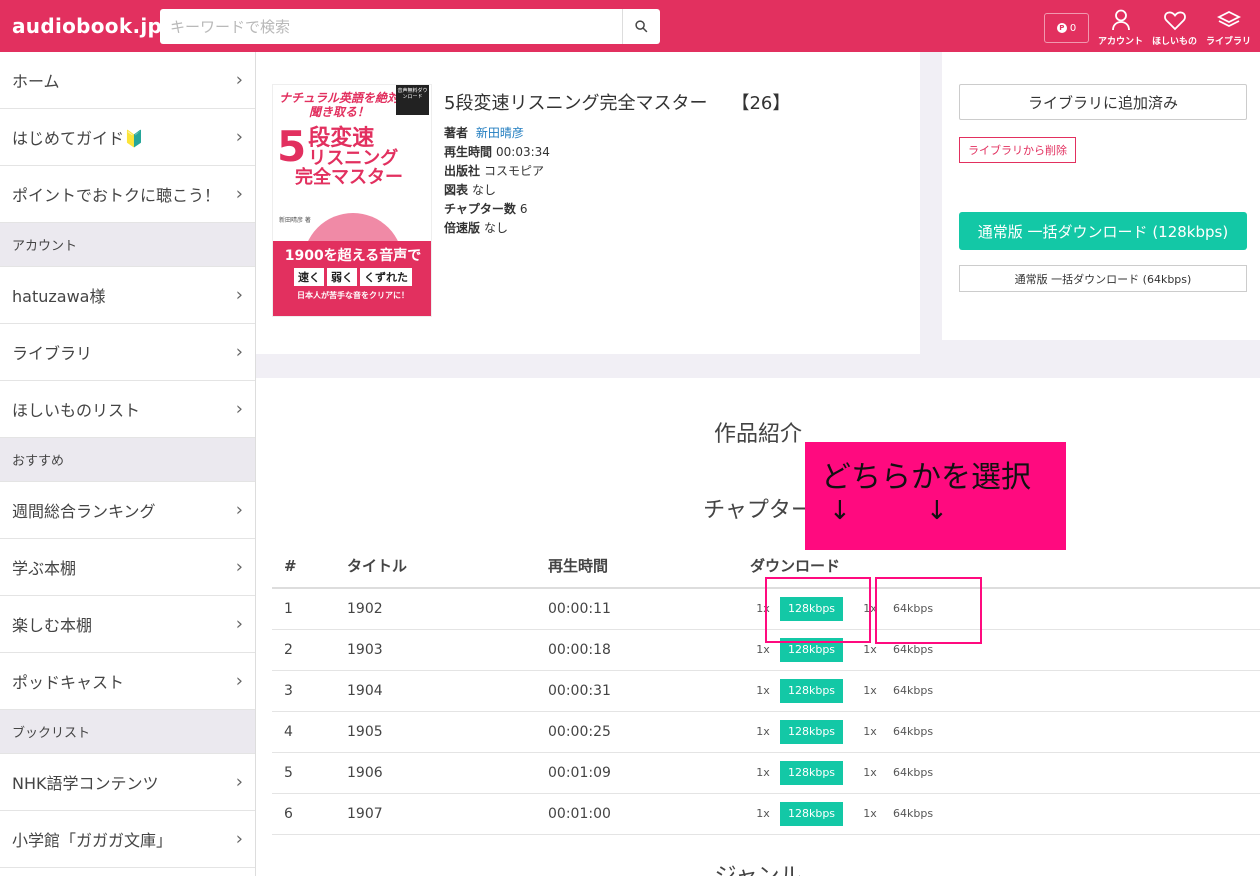  I want to click on sidebar-item-guide: はじめてガイド🔰 ›, so click(127, 137).